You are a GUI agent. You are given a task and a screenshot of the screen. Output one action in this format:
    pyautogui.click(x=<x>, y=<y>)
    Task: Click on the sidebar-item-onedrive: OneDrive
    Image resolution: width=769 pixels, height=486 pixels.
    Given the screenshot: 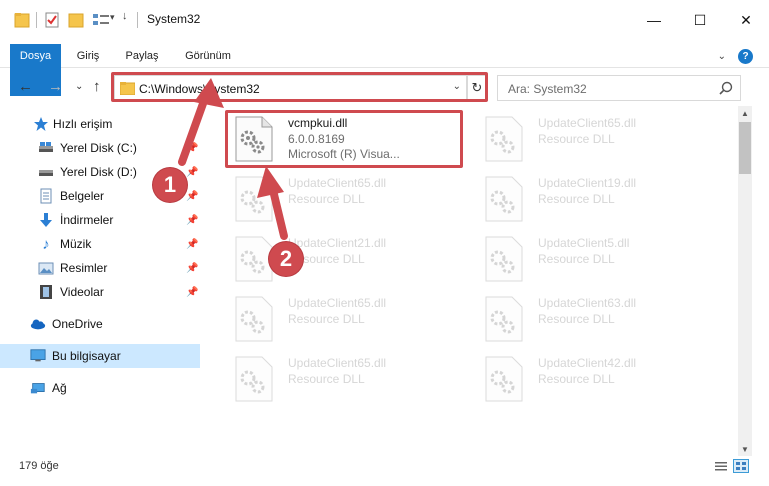 What is the action you would take?
    pyautogui.click(x=100, y=324)
    